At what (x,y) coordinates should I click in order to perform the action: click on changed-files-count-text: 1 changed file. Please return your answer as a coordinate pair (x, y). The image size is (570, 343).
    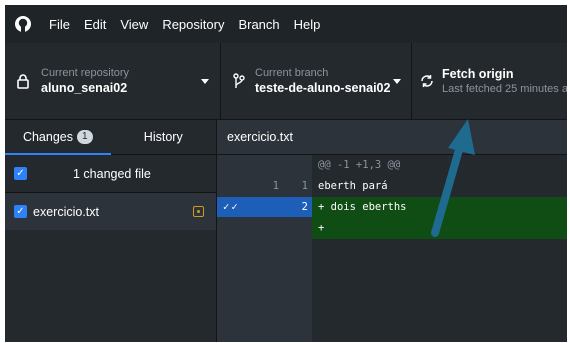
    Looking at the image, I should click on (112, 173).